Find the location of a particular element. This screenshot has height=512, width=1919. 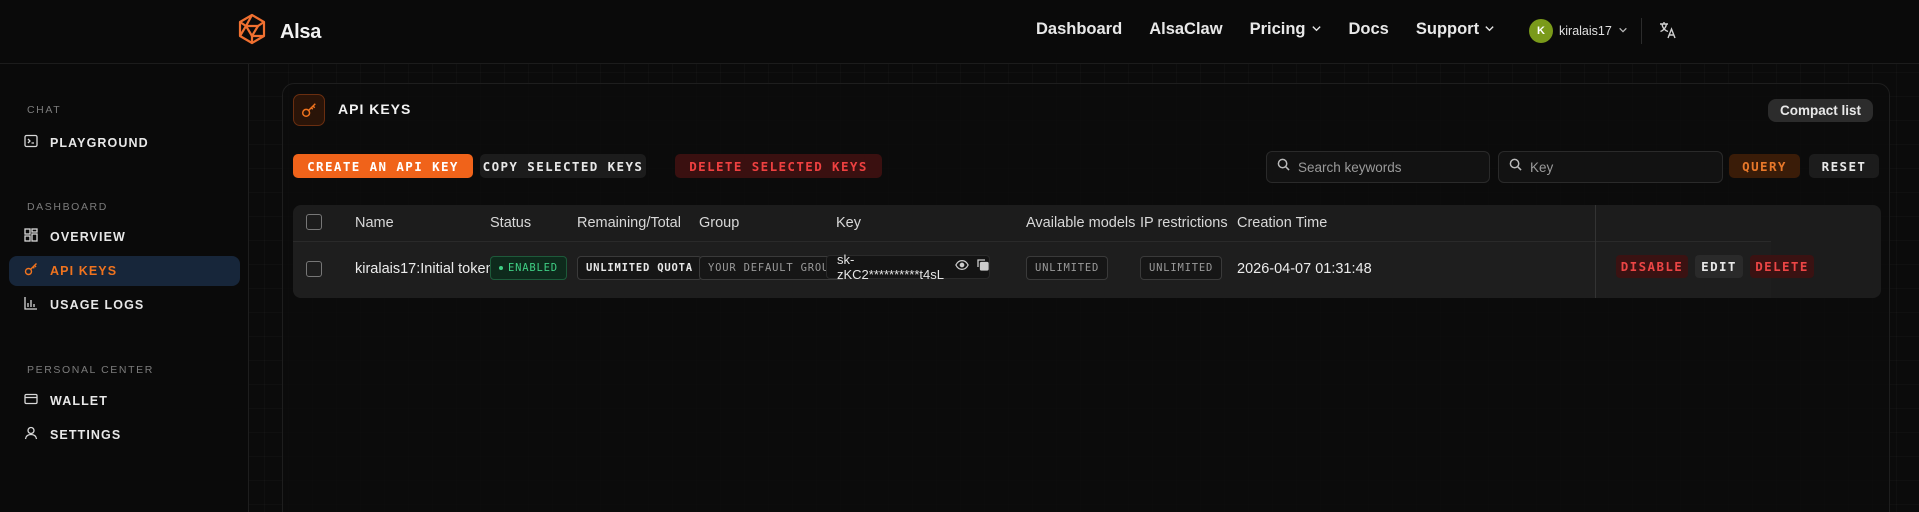

api-key-value: sk-zKC2**********t4sL is located at coordinates (890, 267).